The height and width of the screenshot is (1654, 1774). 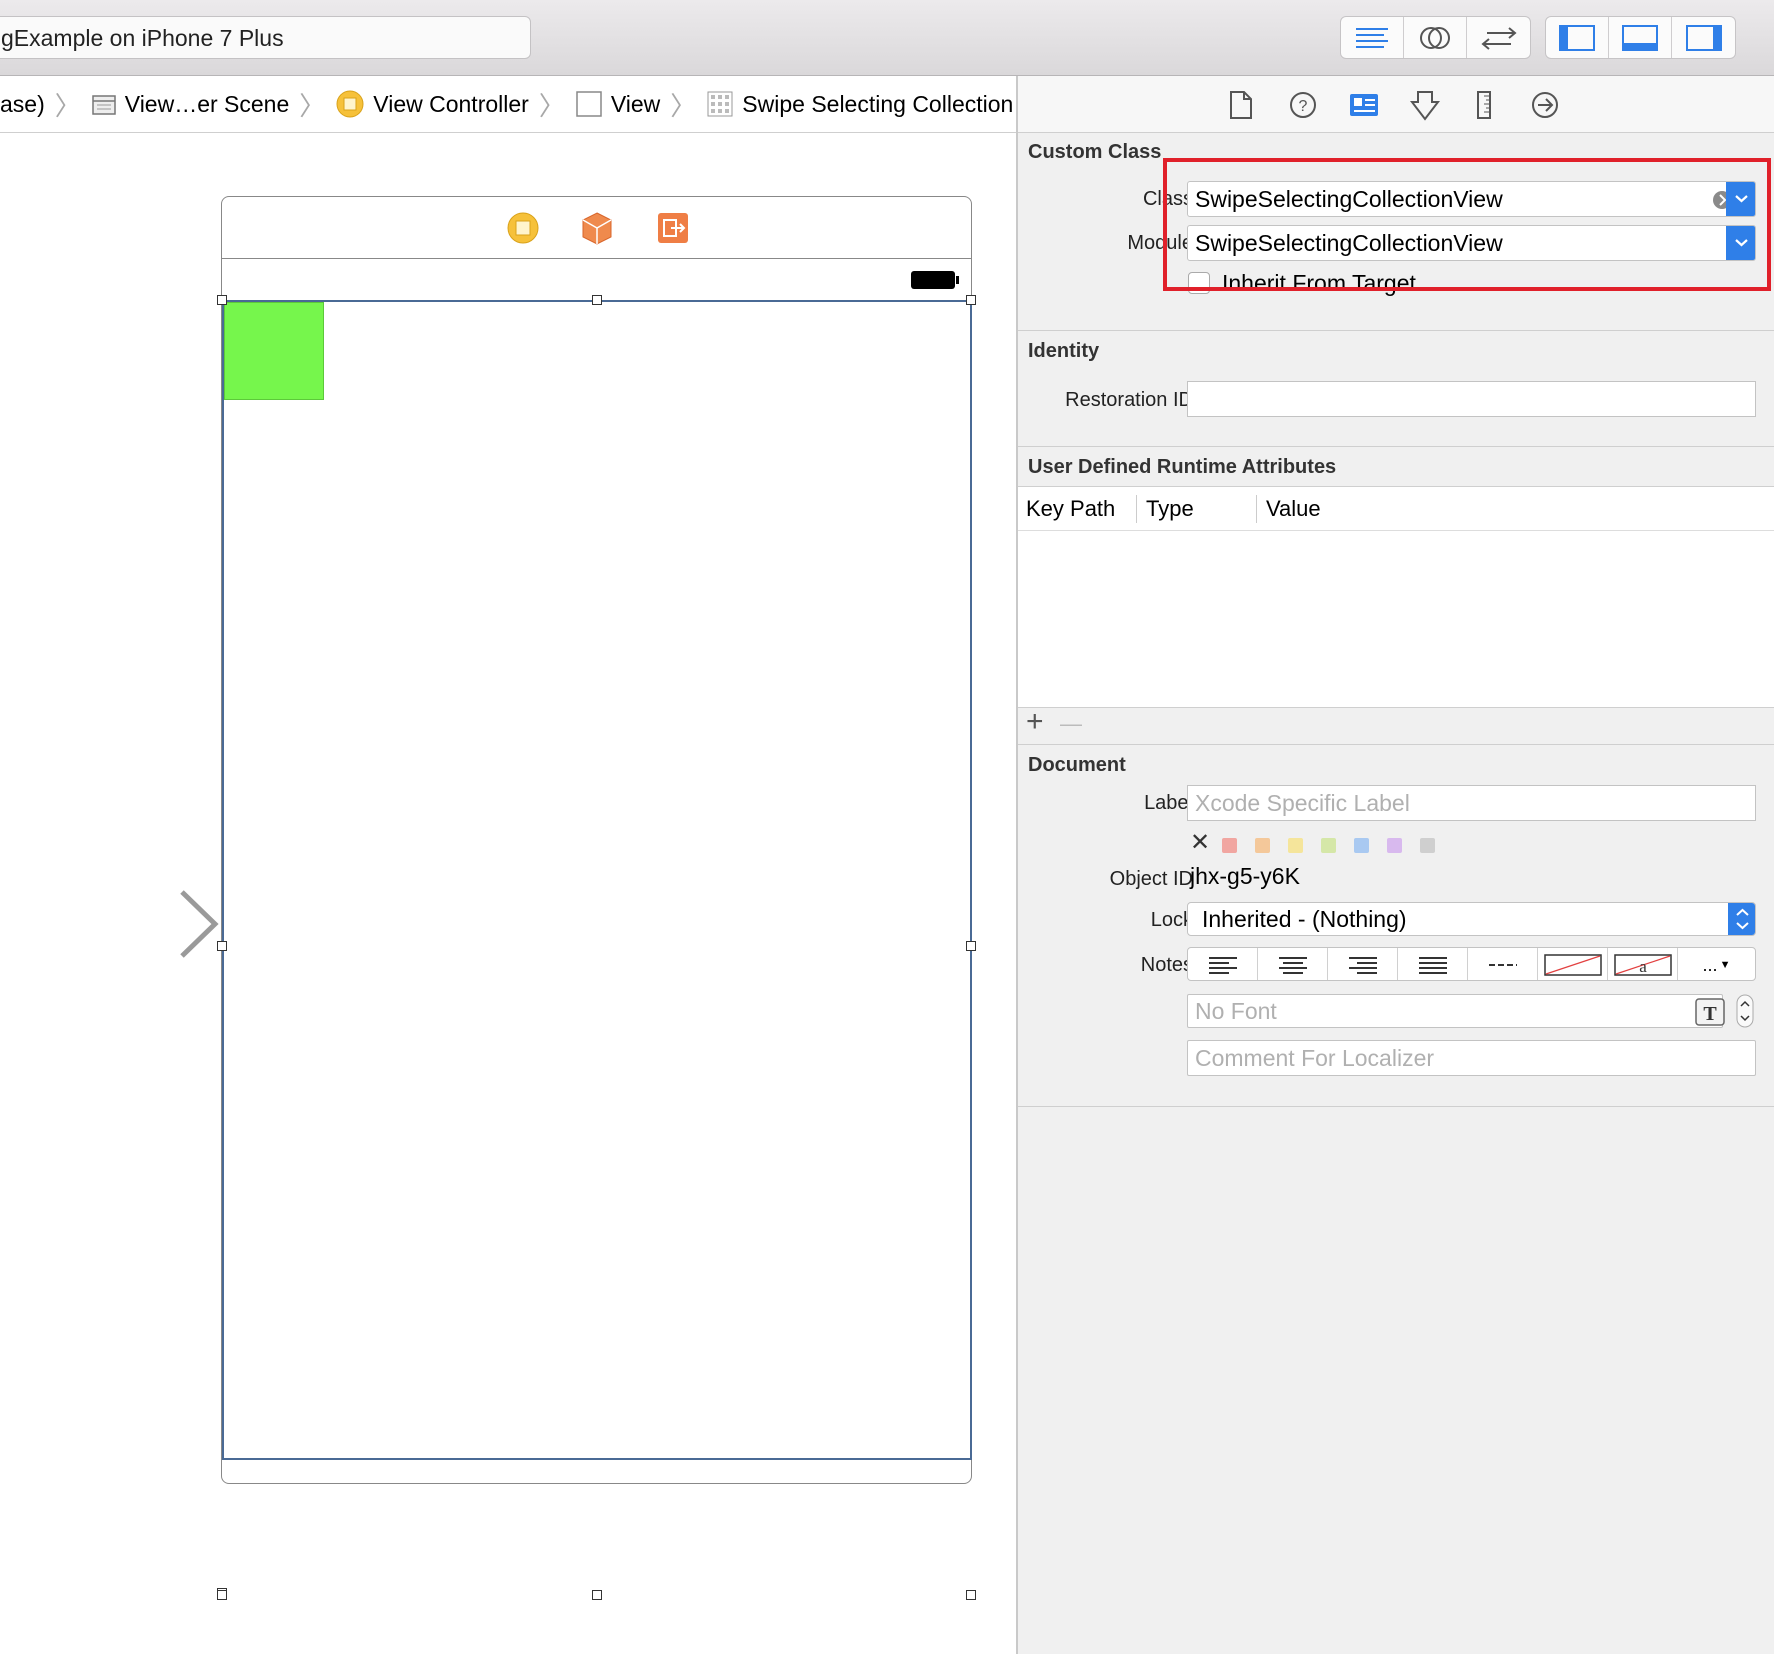 What do you see at coordinates (1498, 37) in the screenshot?
I see `version-editor-button` at bounding box center [1498, 37].